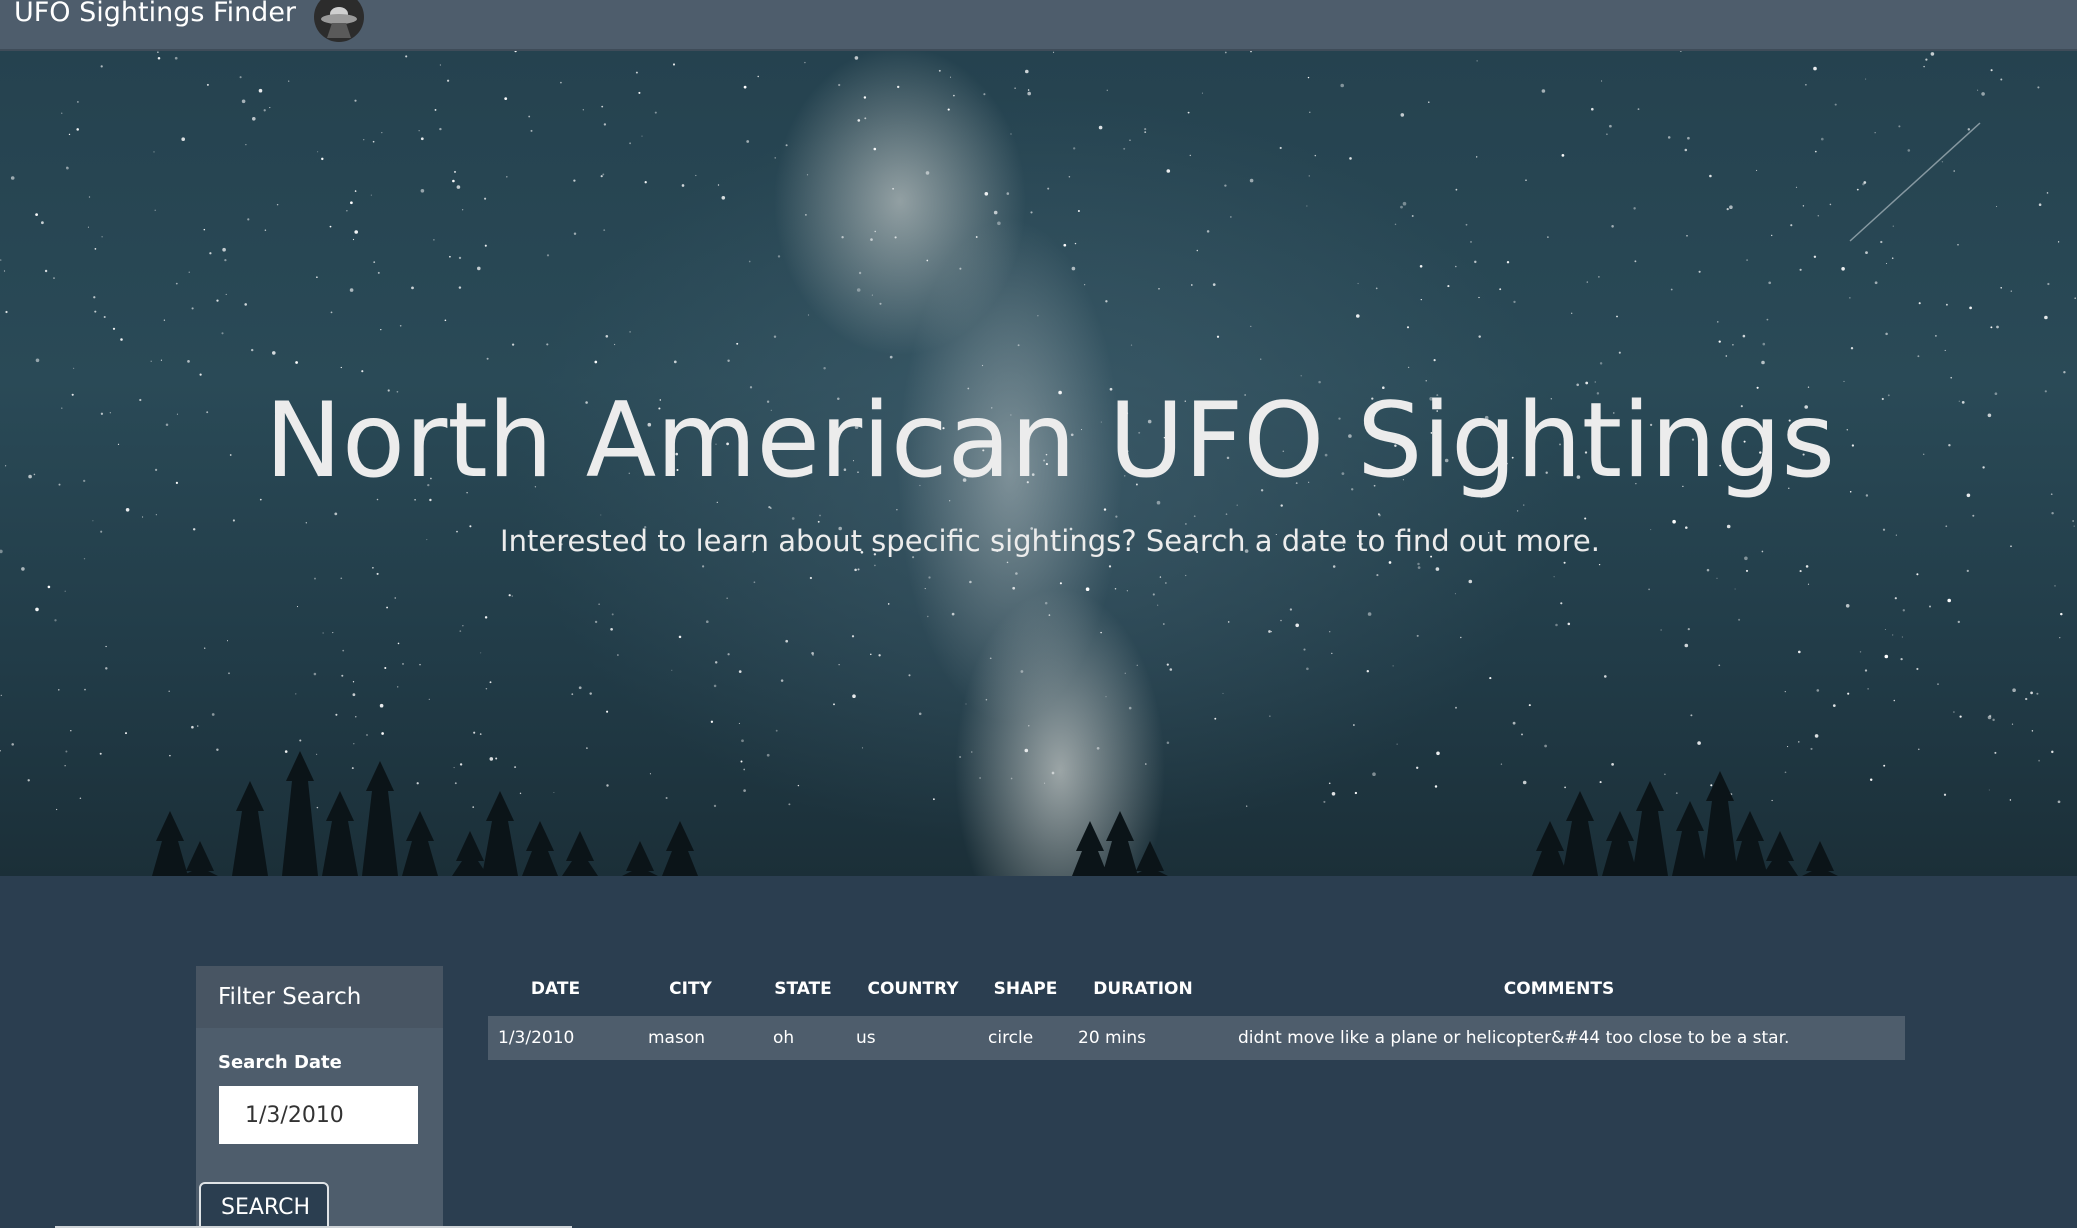 The height and width of the screenshot is (1228, 2077). What do you see at coordinates (690, 1038) in the screenshot?
I see `cell-city: mason` at bounding box center [690, 1038].